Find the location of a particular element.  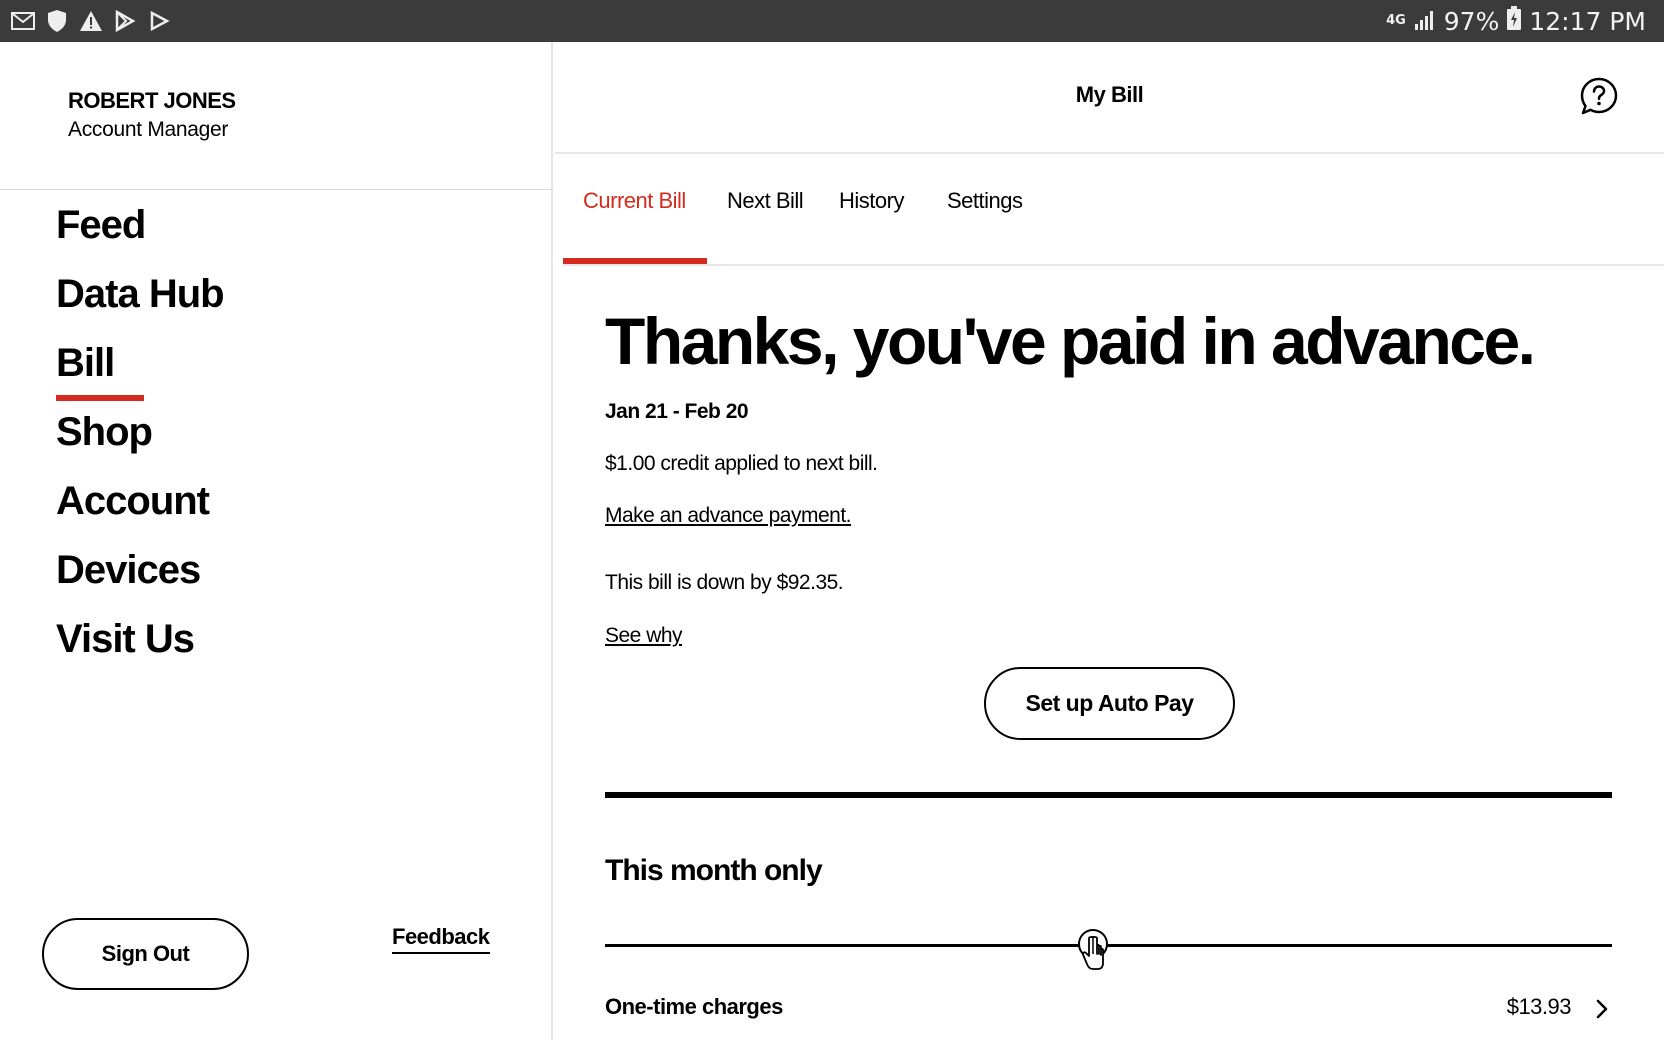

credit-text: $1.00 credit applied to next bill. is located at coordinates (741, 463).